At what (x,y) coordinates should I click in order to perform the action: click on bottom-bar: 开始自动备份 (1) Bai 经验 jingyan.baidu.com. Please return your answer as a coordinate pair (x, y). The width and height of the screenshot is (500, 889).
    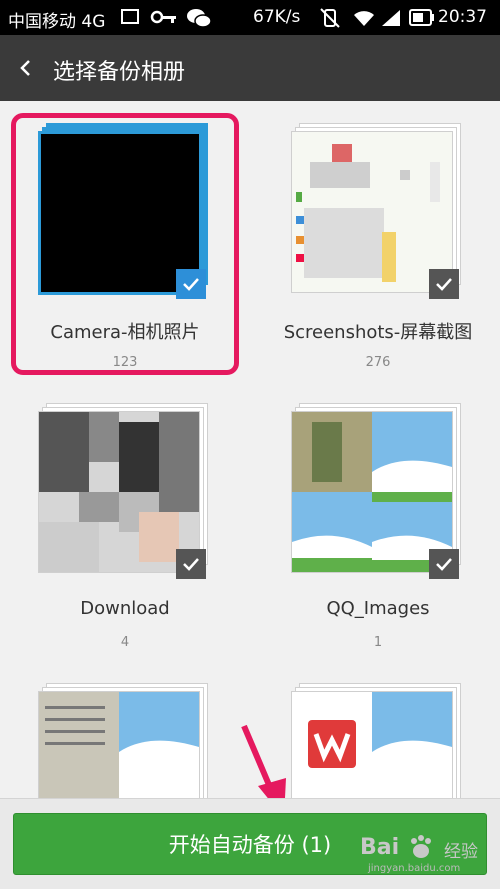
    Looking at the image, I should click on (250, 843).